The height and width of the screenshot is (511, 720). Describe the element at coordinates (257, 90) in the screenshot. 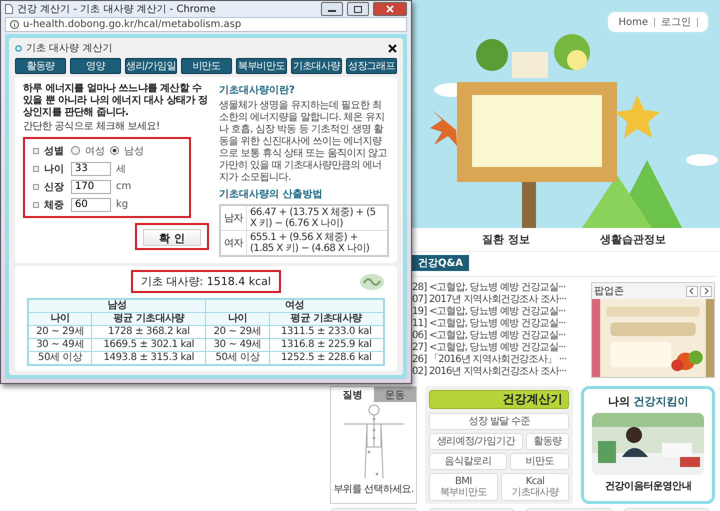

I see `info-heading: 기초대사량이란?` at that location.